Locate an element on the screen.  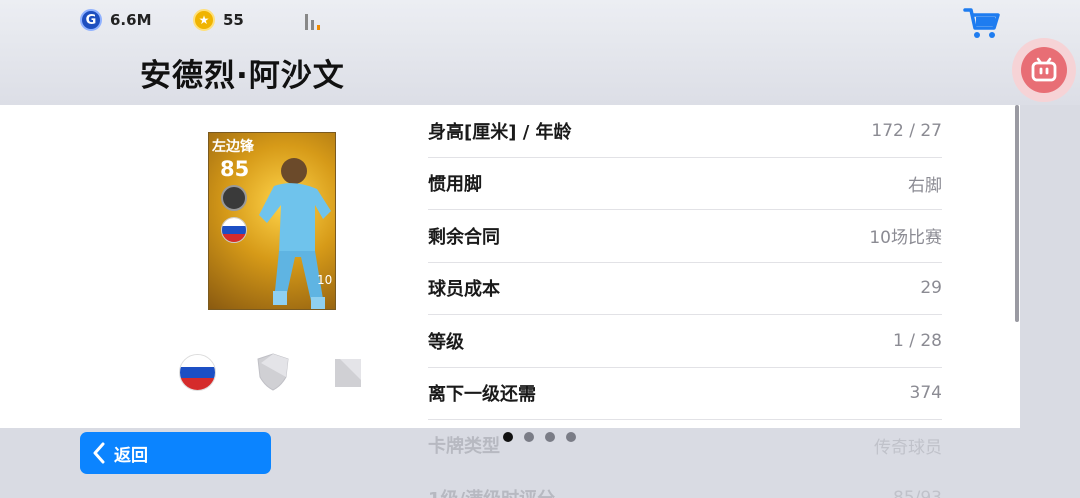
stat-value: 29 is located at coordinates (931, 288).